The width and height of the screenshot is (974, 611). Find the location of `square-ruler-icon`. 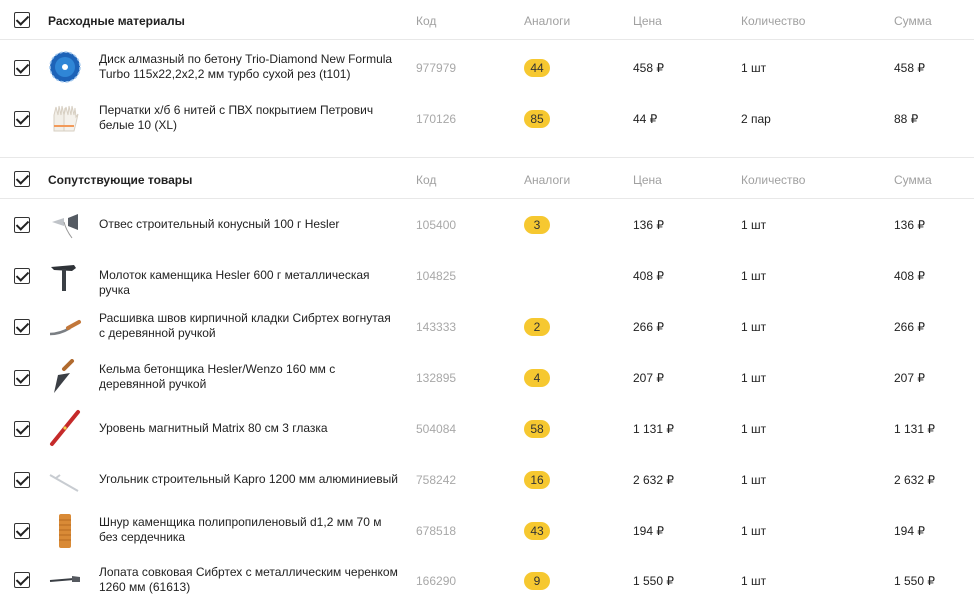

square-ruler-icon is located at coordinates (64, 483).